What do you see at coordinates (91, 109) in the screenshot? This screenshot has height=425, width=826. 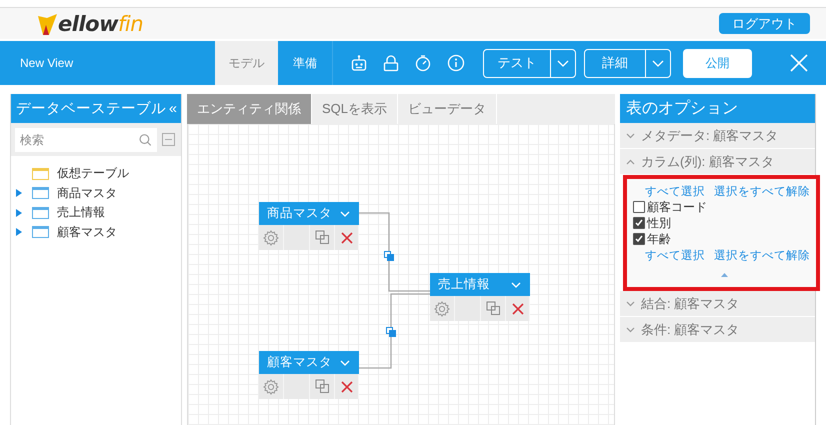 I see `panel-title: データベーステーブル` at bounding box center [91, 109].